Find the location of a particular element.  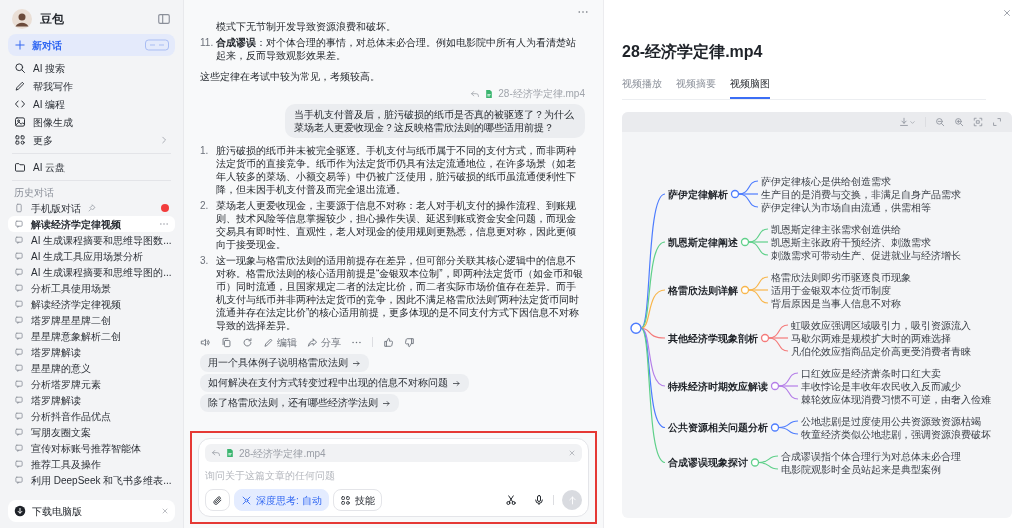

share-icon is located at coordinates (312, 342).